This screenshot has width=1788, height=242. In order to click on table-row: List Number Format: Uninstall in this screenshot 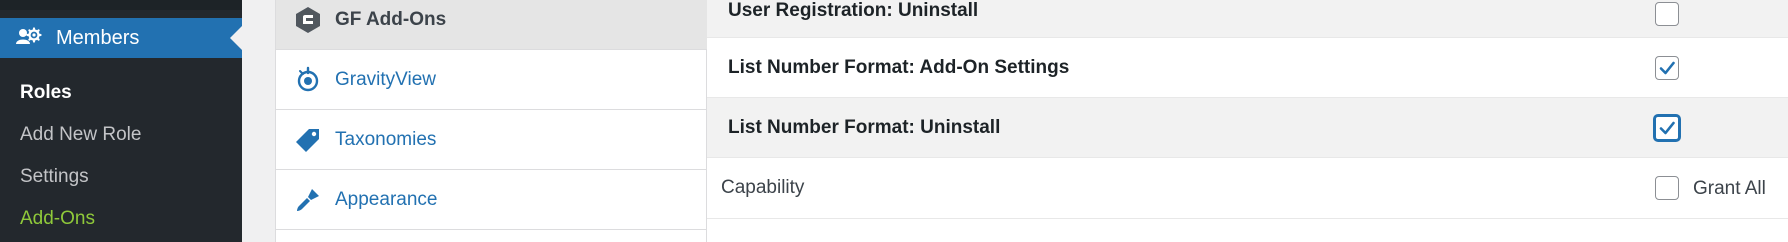, I will do `click(1247, 128)`.